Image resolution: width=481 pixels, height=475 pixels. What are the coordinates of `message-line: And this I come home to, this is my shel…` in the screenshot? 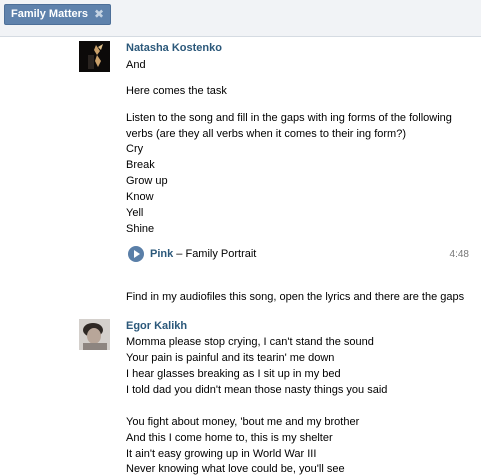 It's located at (229, 438).